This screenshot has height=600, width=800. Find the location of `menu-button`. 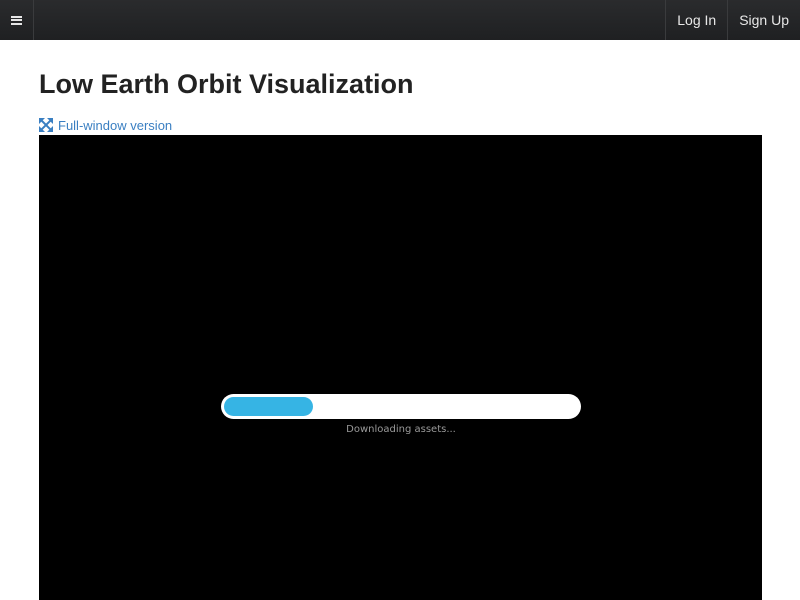

menu-button is located at coordinates (17, 20).